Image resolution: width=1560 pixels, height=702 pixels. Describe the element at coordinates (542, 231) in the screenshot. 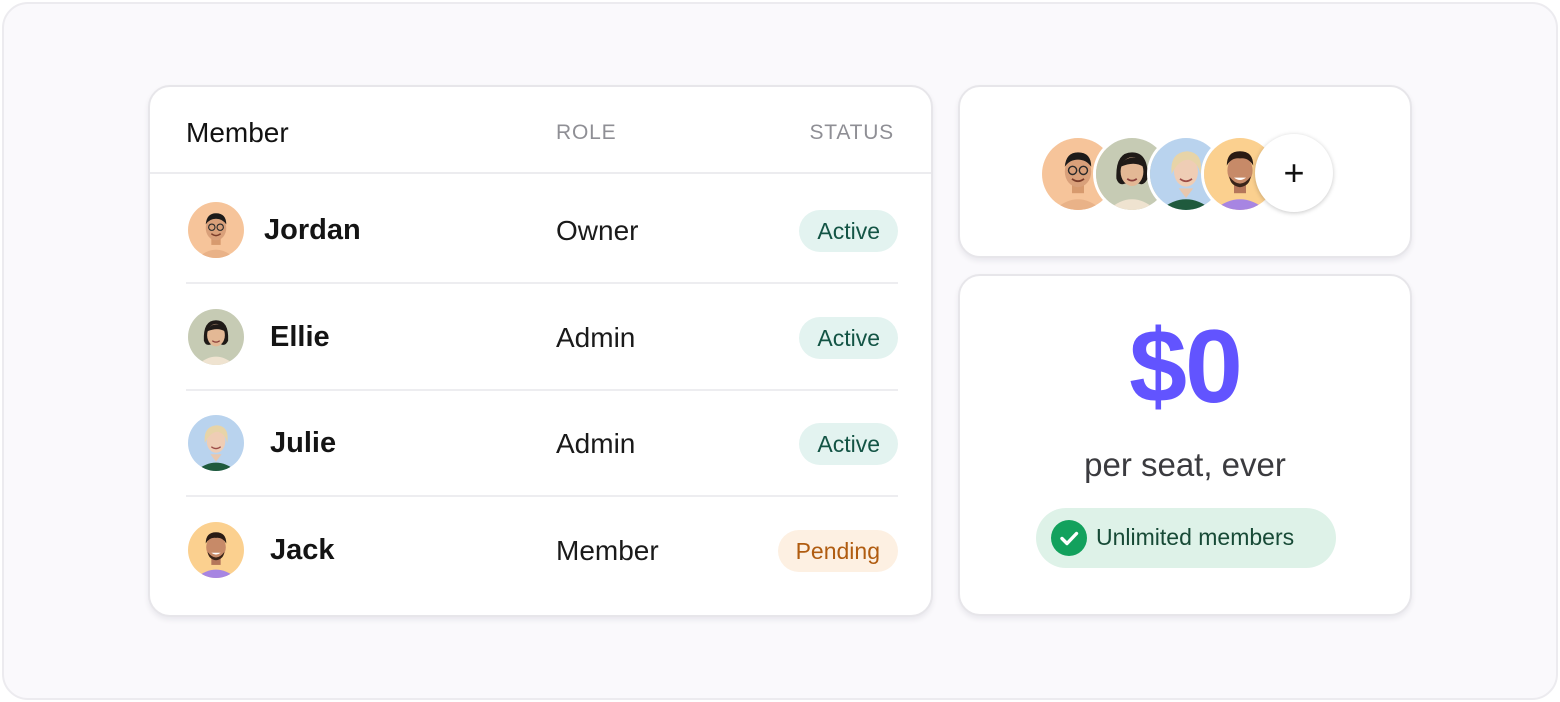

I see `table-row-jordan: Jordan Owner Active` at that location.